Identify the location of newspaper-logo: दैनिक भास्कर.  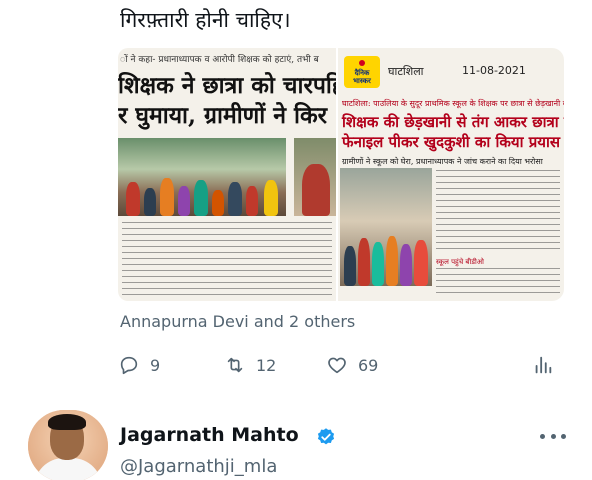
(362, 72).